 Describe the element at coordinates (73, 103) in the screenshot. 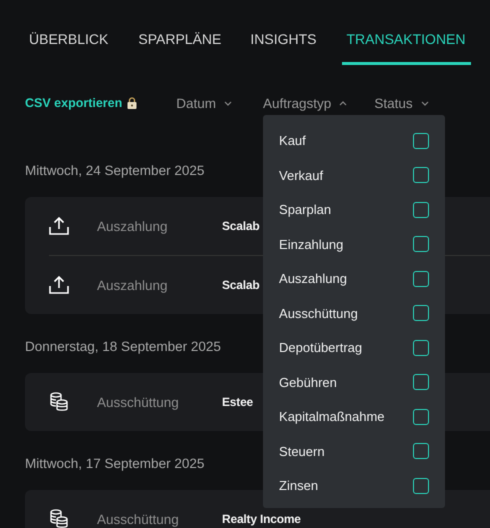

I see `export-link: CSV exportieren` at that location.